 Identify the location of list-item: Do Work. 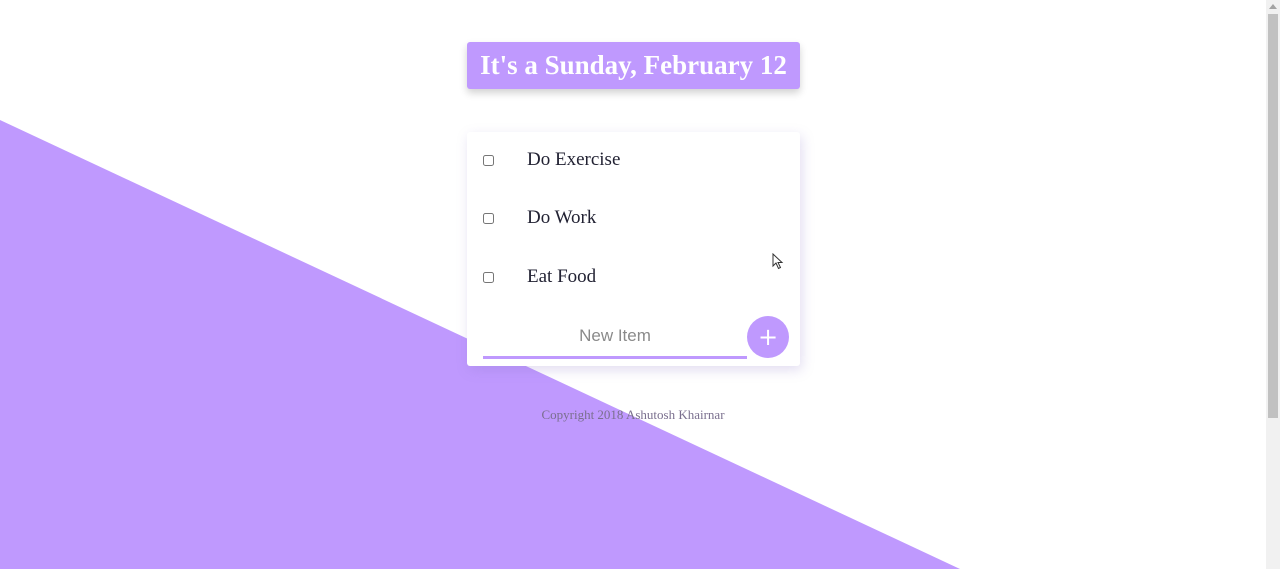
(633, 218).